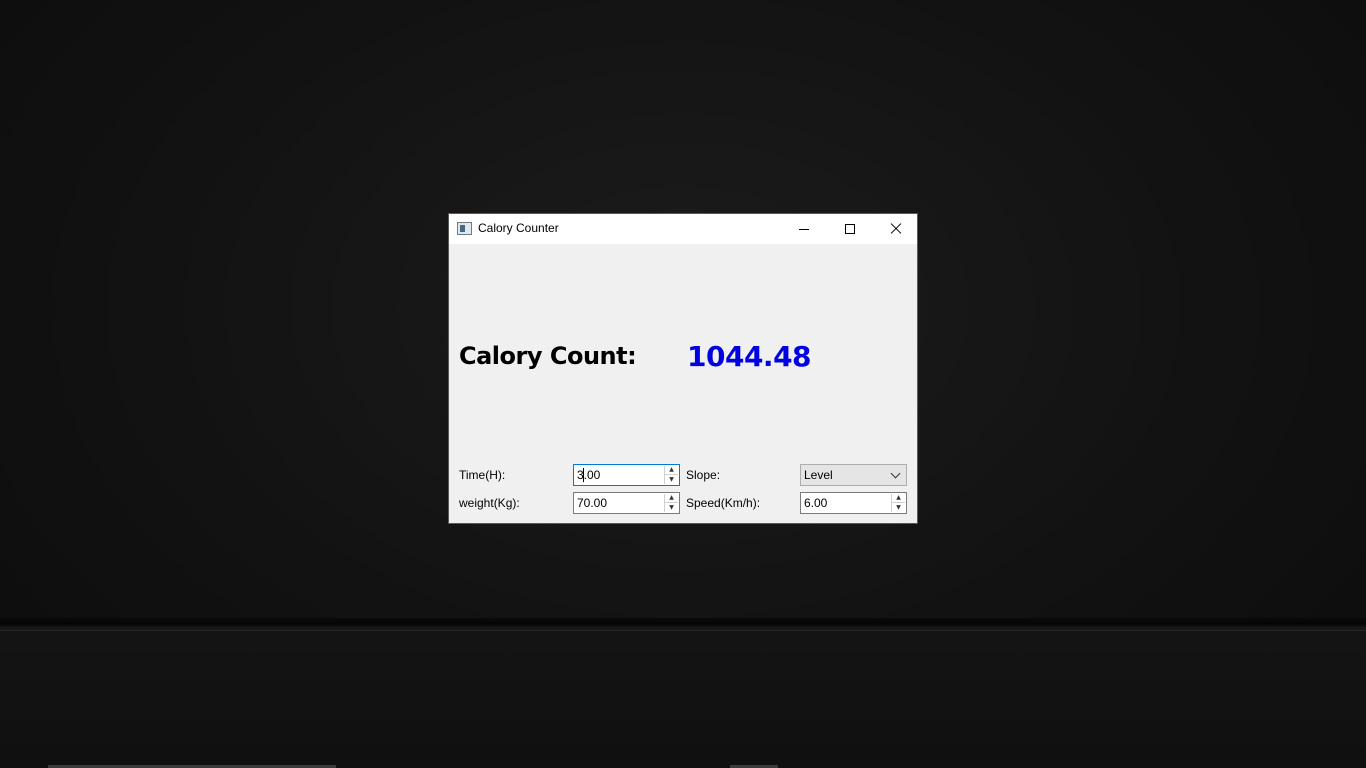  What do you see at coordinates (482, 475) in the screenshot?
I see `time-label: Time(H):` at bounding box center [482, 475].